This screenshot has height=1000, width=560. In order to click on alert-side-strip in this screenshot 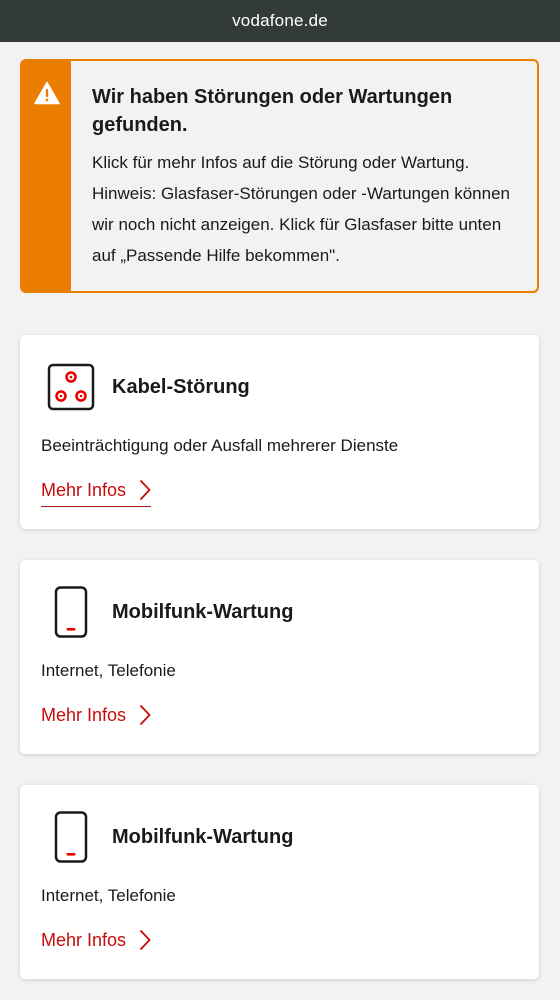, I will do `click(46, 176)`.